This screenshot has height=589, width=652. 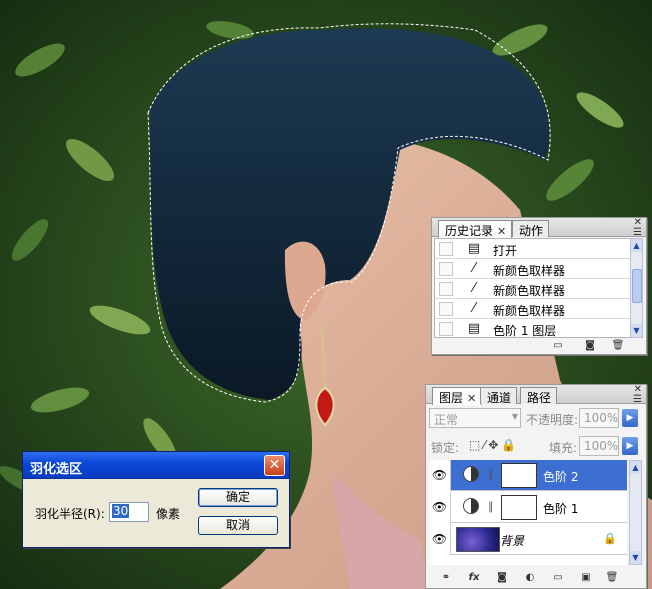 What do you see at coordinates (630, 446) in the screenshot?
I see `fill-arrow-icon: ▶` at bounding box center [630, 446].